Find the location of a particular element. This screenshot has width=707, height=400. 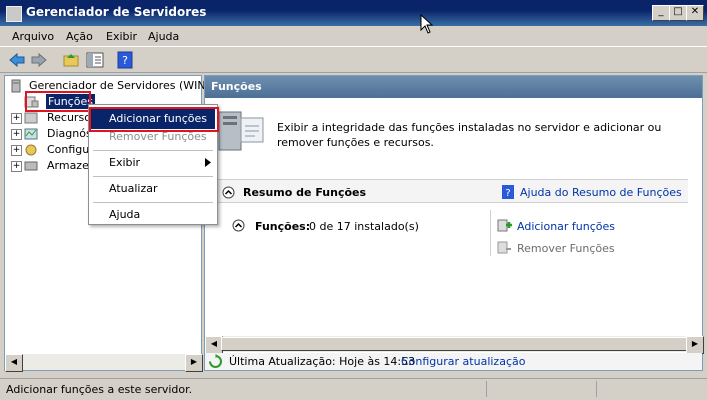

menu-acao: Ação is located at coordinates (79, 36).